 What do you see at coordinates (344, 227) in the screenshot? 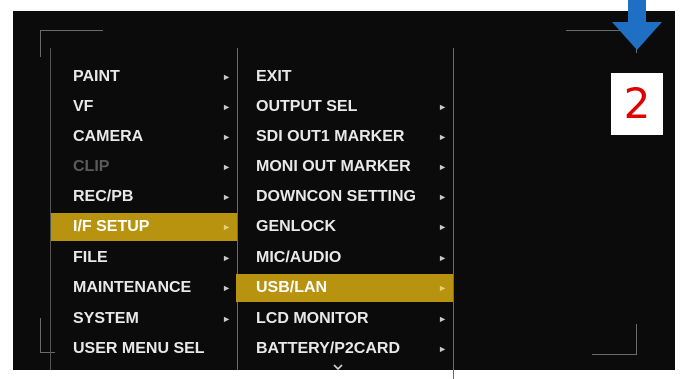
I see `submenu-item-genlock: GENLOCK ►` at bounding box center [344, 227].